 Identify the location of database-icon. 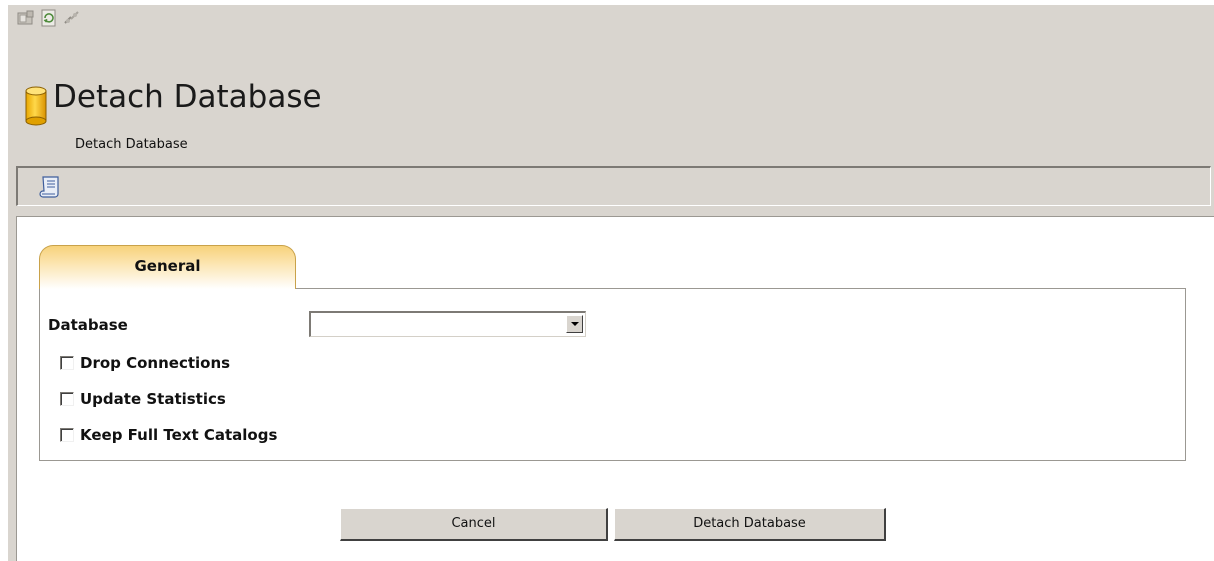
(36, 106).